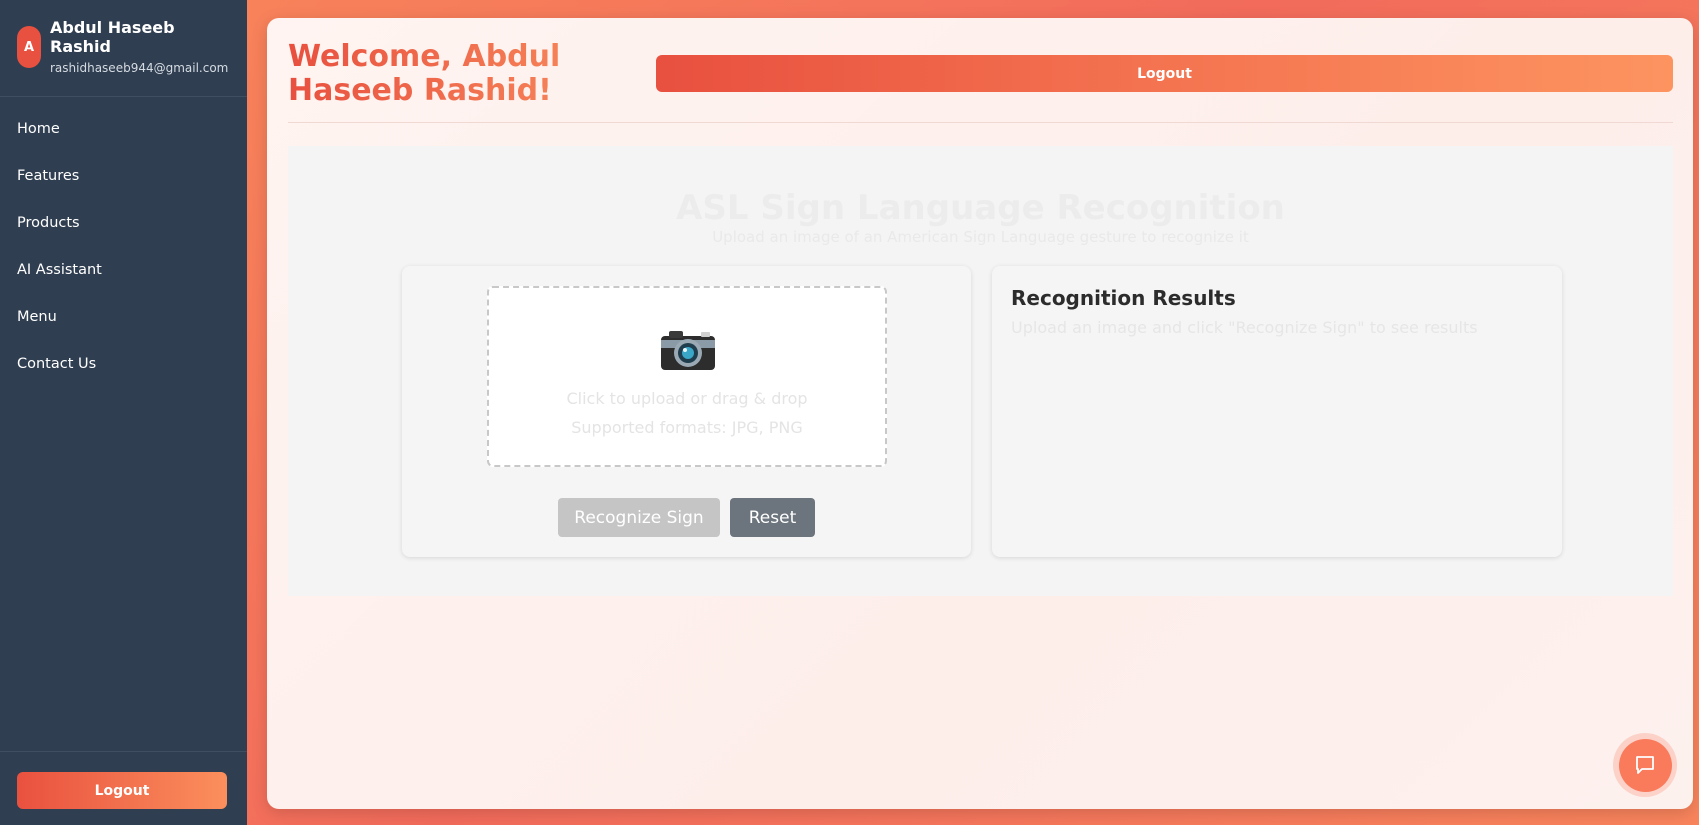  What do you see at coordinates (453, 74) in the screenshot?
I see `welcome-heading: Welcome, Abdul Haseeb Rashid!` at bounding box center [453, 74].